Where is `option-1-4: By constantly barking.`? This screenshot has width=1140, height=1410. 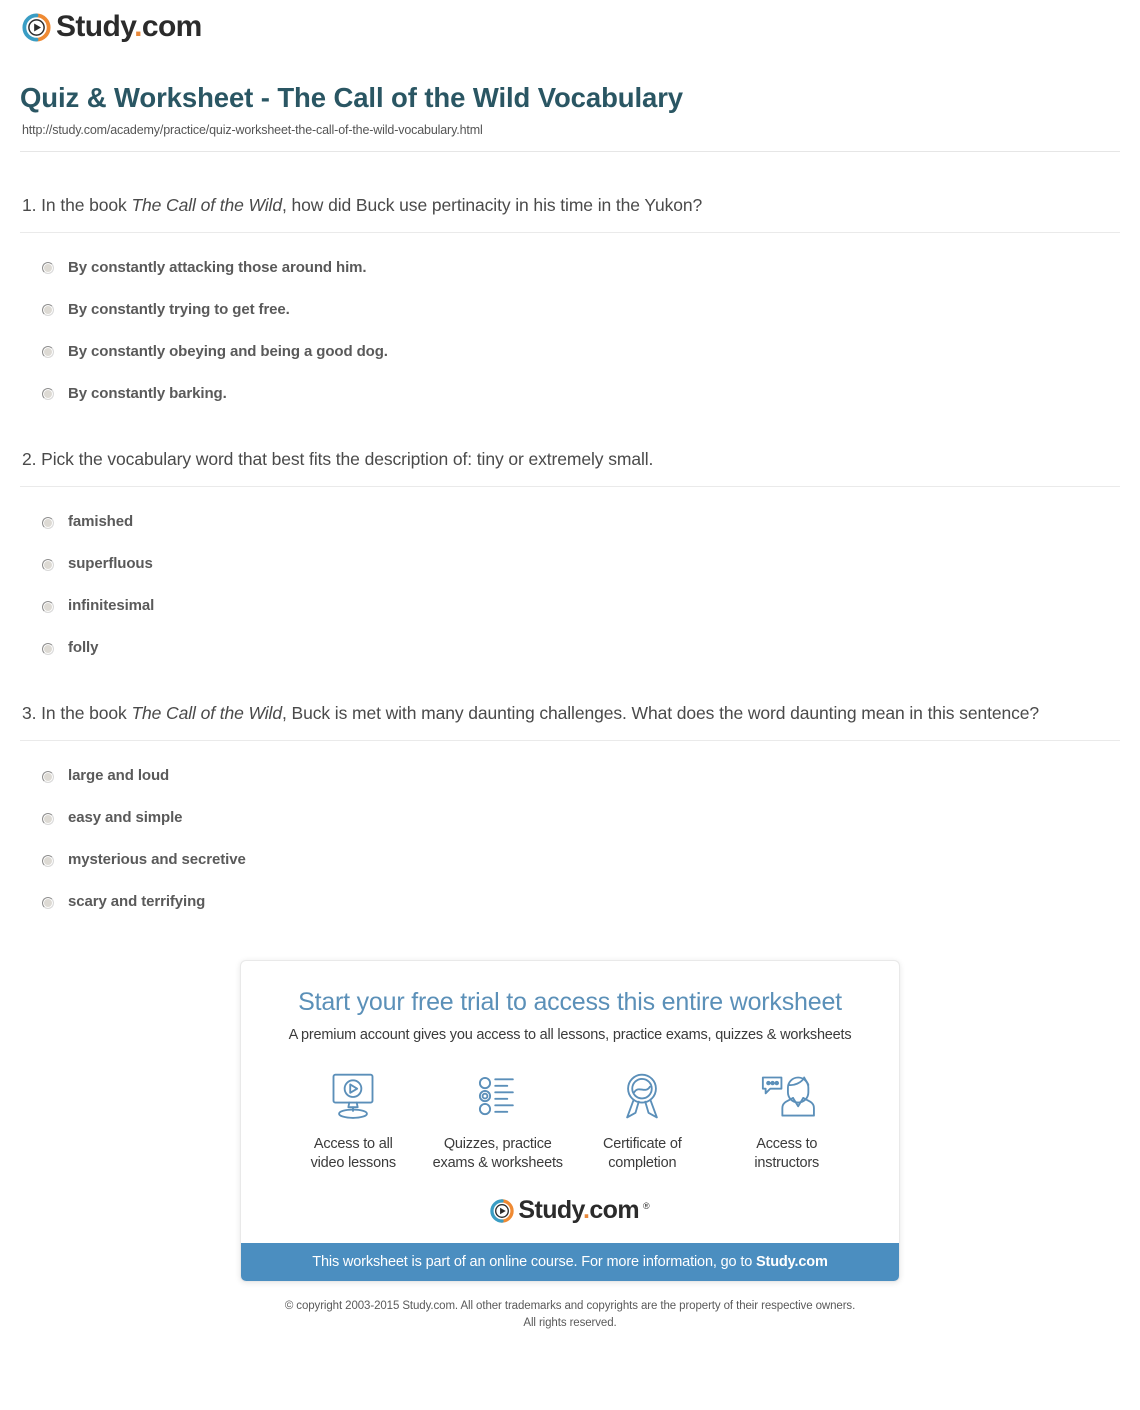
option-1-4: By constantly barking. is located at coordinates (581, 393).